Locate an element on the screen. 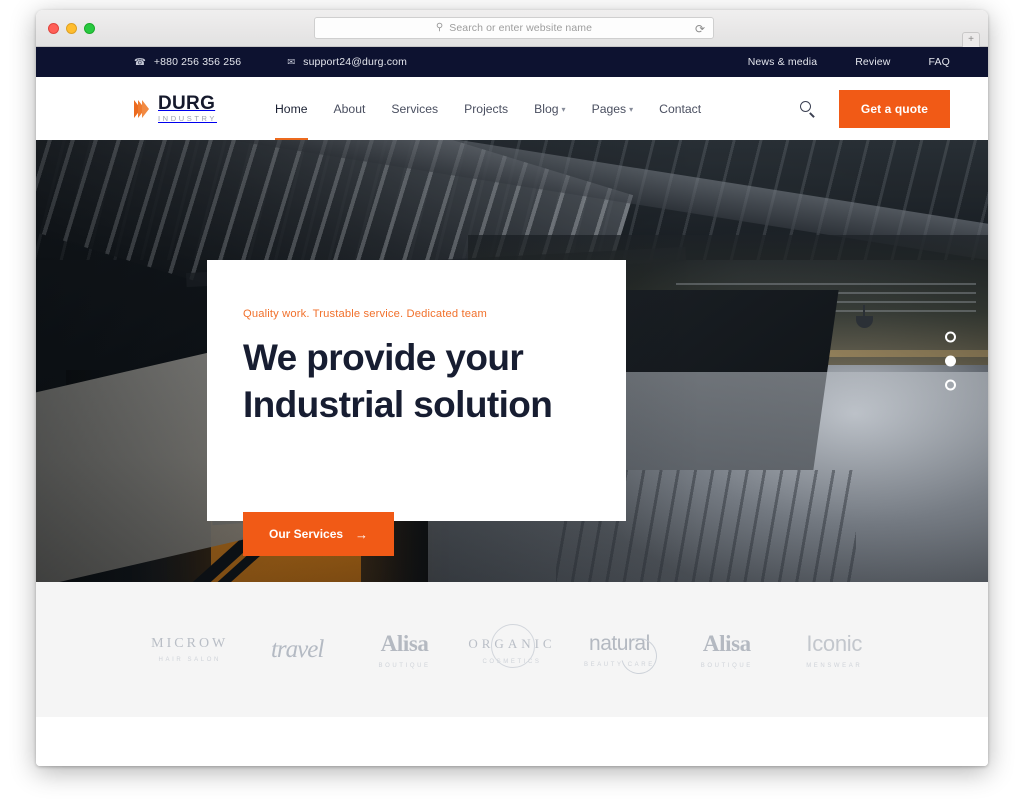 Image resolution: width=1024 pixels, height=807 pixels. client-logo-microw: MICROW HAIR SALON is located at coordinates (189, 650).